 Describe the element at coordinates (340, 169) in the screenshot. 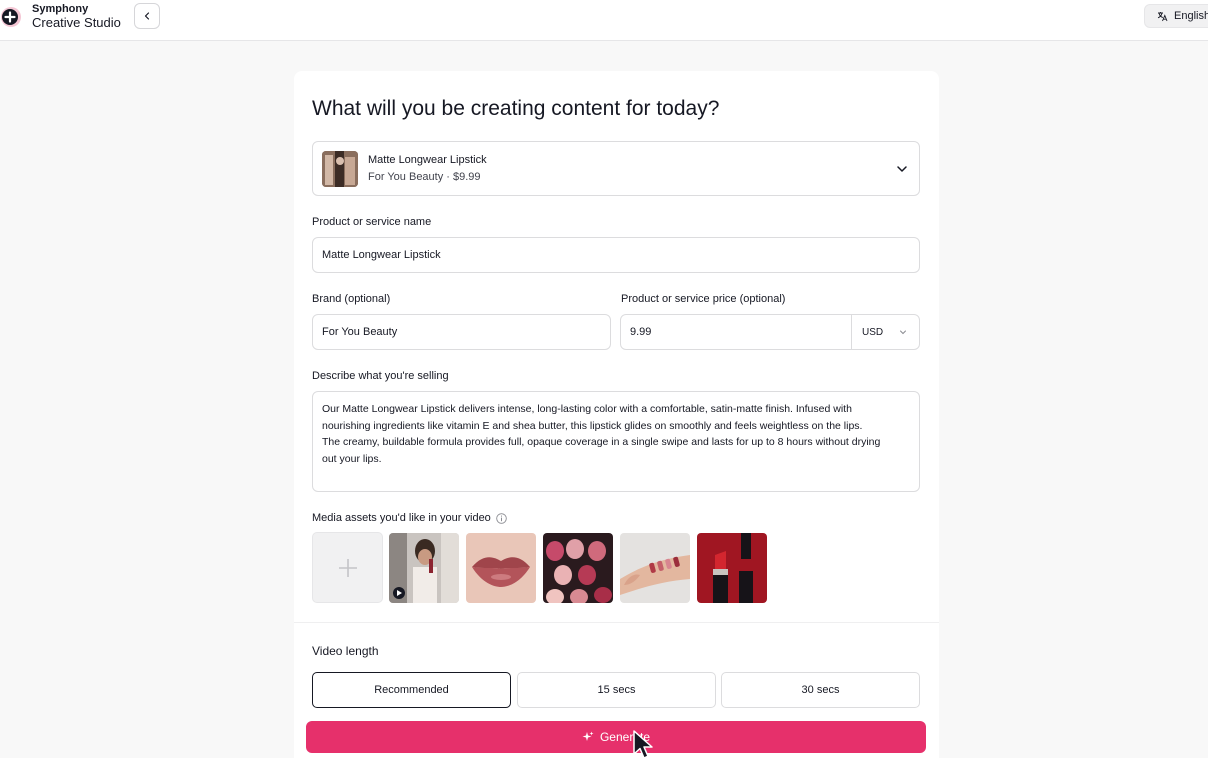

I see `product-thumbnail` at that location.